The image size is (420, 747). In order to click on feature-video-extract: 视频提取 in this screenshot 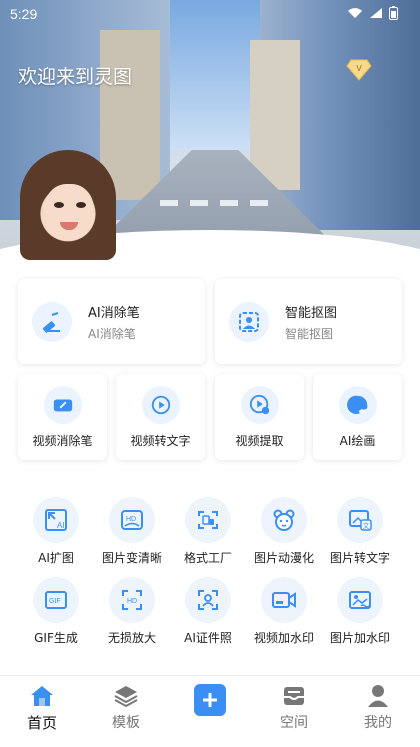, I will do `click(259, 417)`.